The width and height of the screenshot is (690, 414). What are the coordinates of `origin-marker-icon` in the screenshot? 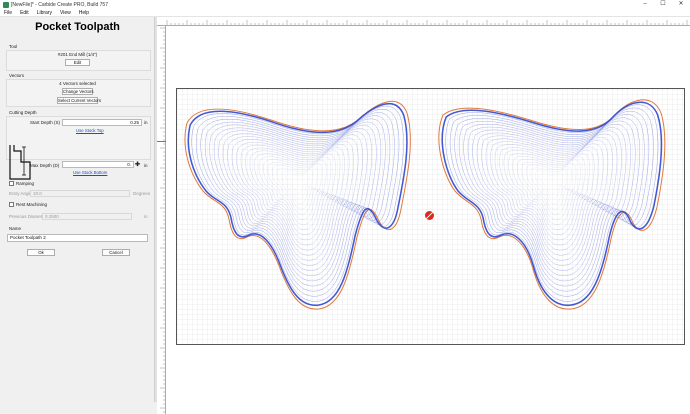 It's located at (429, 215).